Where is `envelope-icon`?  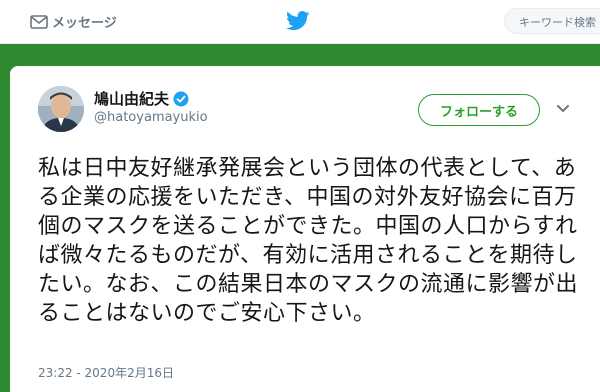 envelope-icon is located at coordinates (39, 21).